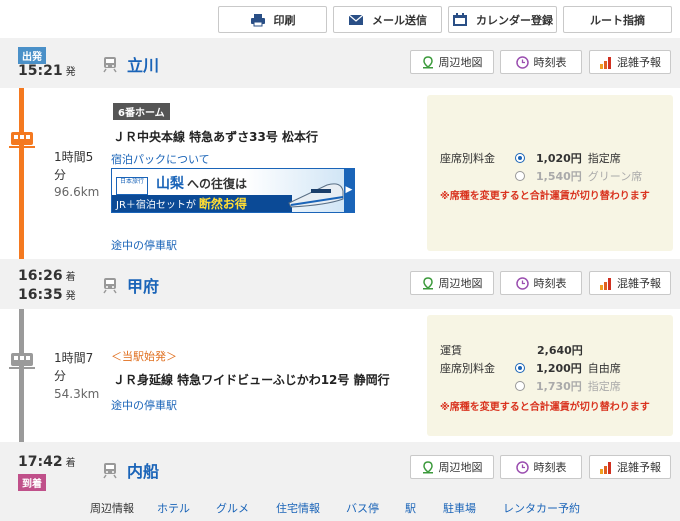  What do you see at coordinates (77, 192) in the screenshot?
I see `distance-1: 96.6km` at bounding box center [77, 192].